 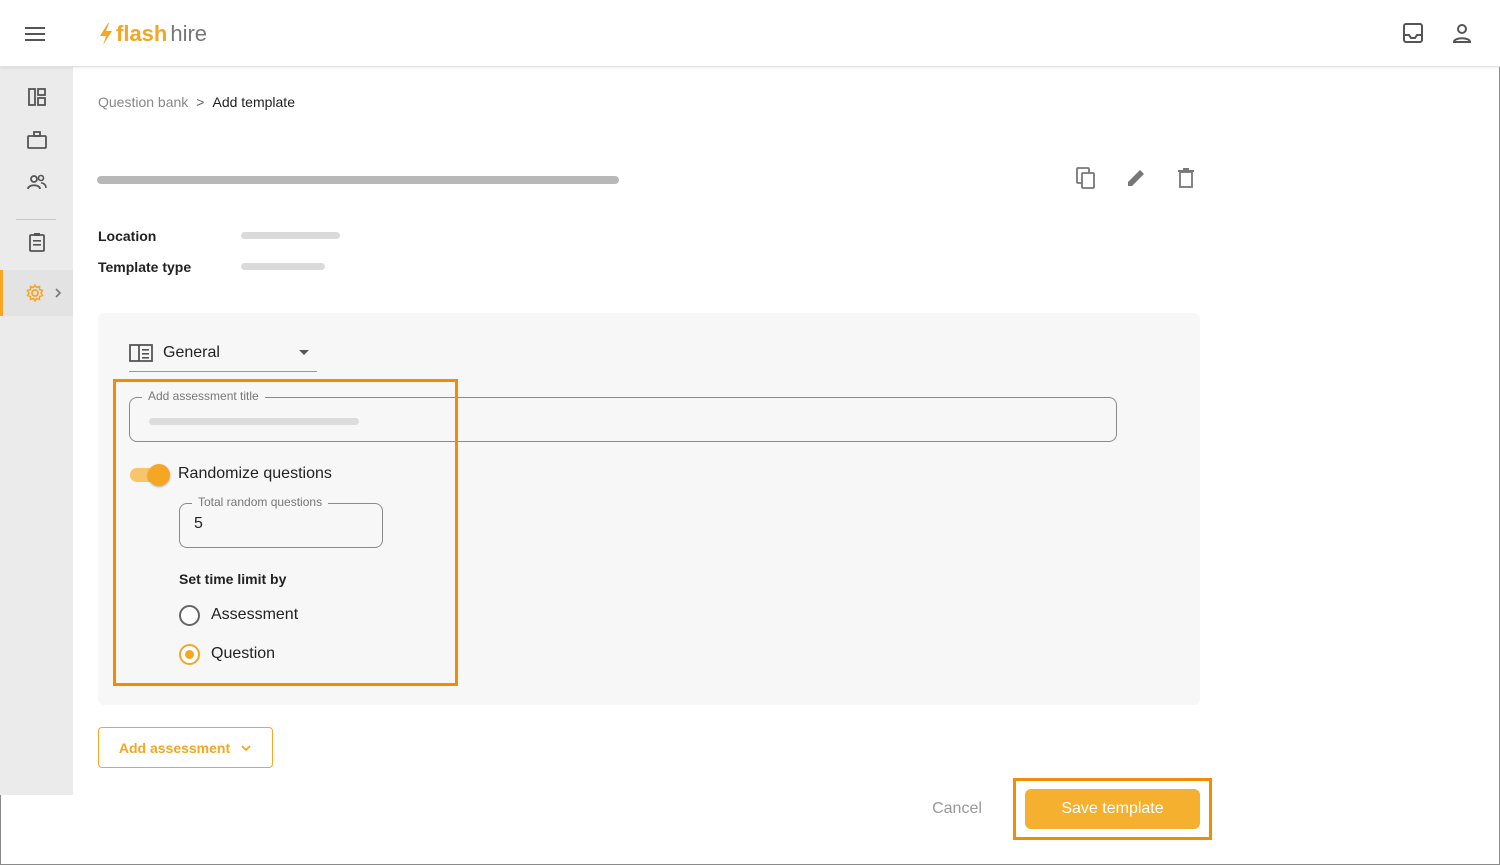 I want to click on location-label: Location, so click(x=127, y=236).